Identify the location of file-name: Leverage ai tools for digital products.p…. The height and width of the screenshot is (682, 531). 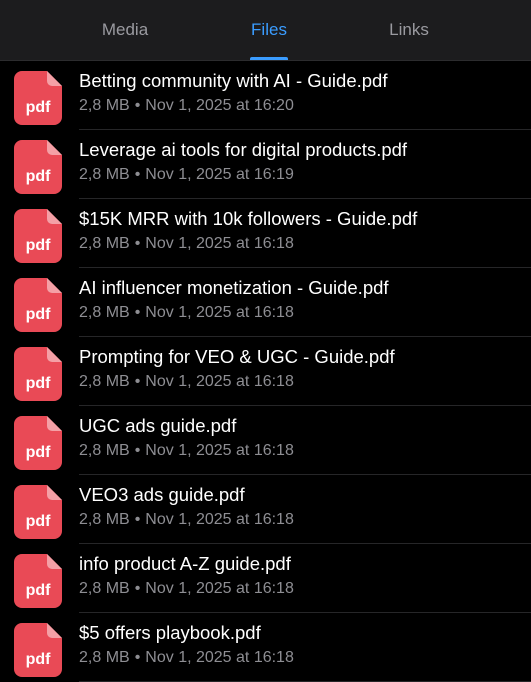
(243, 149).